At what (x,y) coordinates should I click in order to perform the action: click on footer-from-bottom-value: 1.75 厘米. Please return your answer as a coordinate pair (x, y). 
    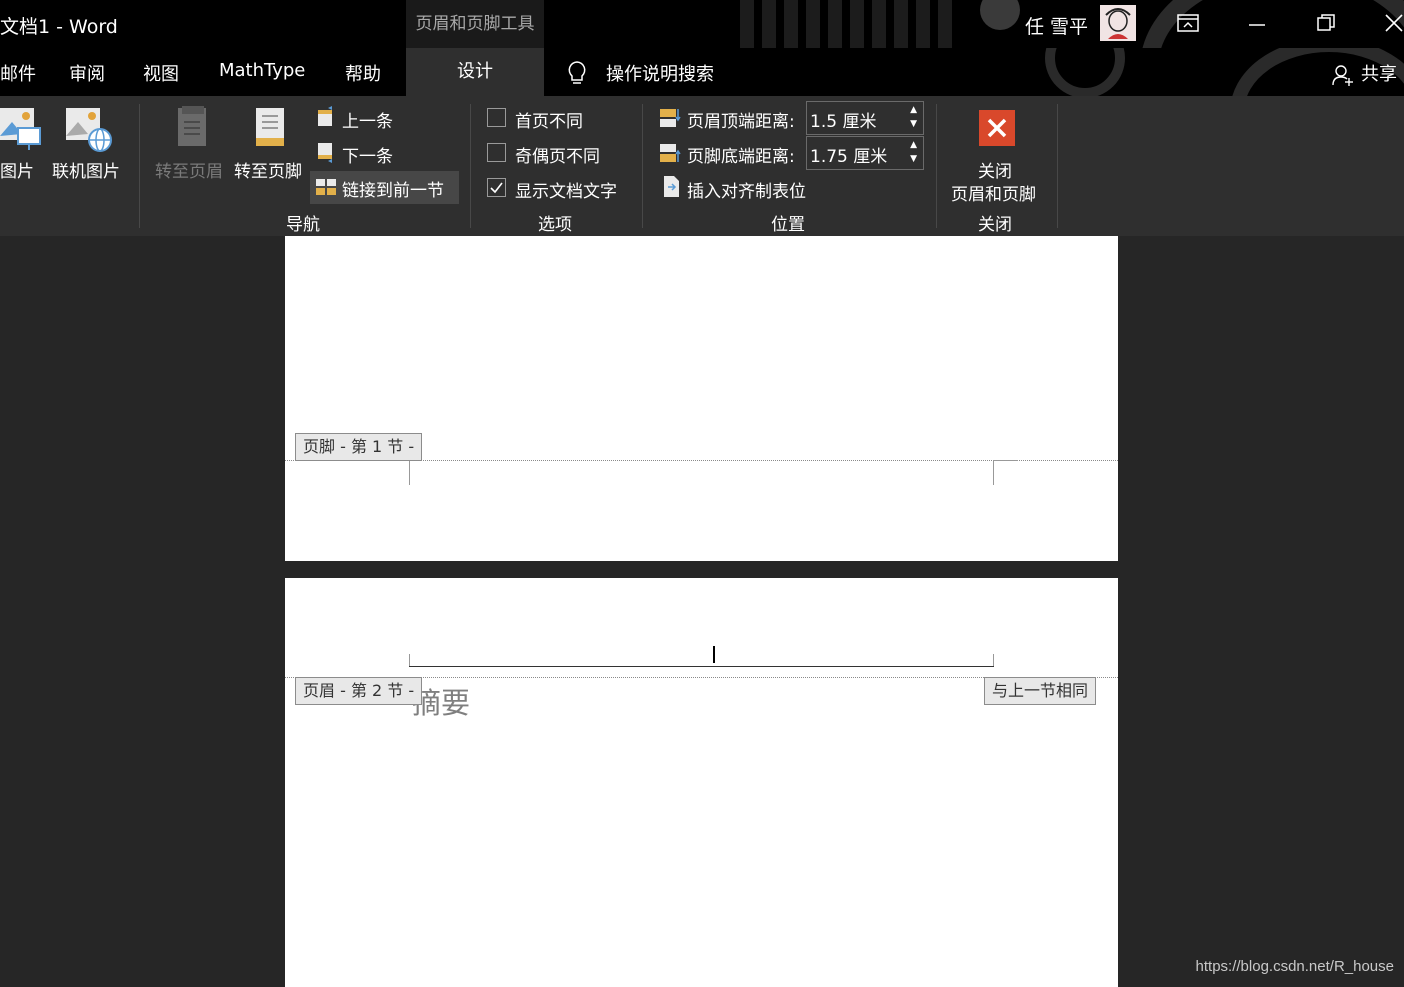
    Looking at the image, I should click on (849, 157).